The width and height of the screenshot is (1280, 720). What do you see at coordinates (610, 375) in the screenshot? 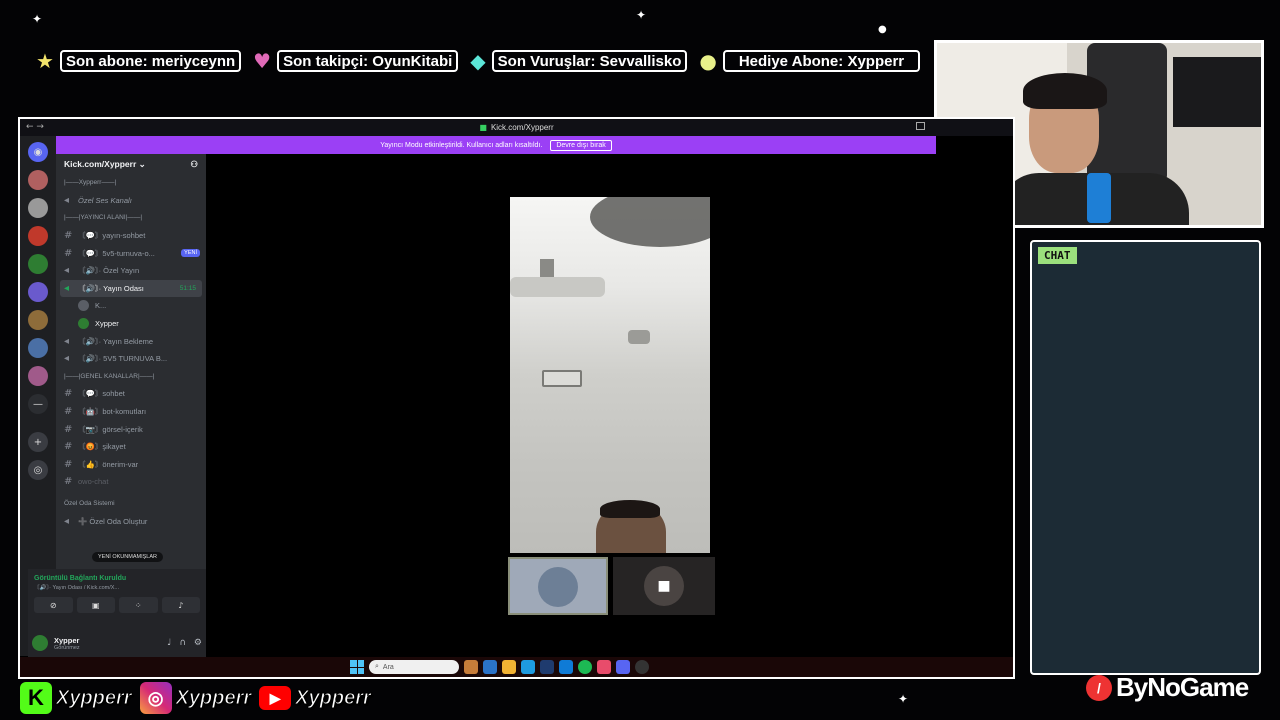
I see `video-stream` at bounding box center [610, 375].